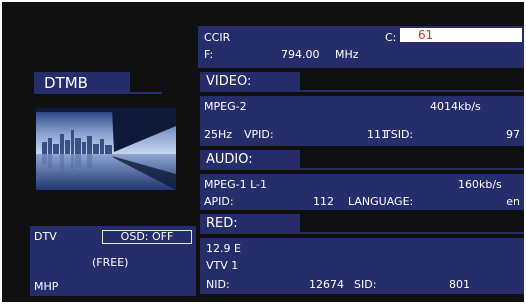 The height and width of the screenshot is (304, 526). Describe the element at coordinates (209, 54) in the screenshot. I see `frequency-label: F:` at that location.